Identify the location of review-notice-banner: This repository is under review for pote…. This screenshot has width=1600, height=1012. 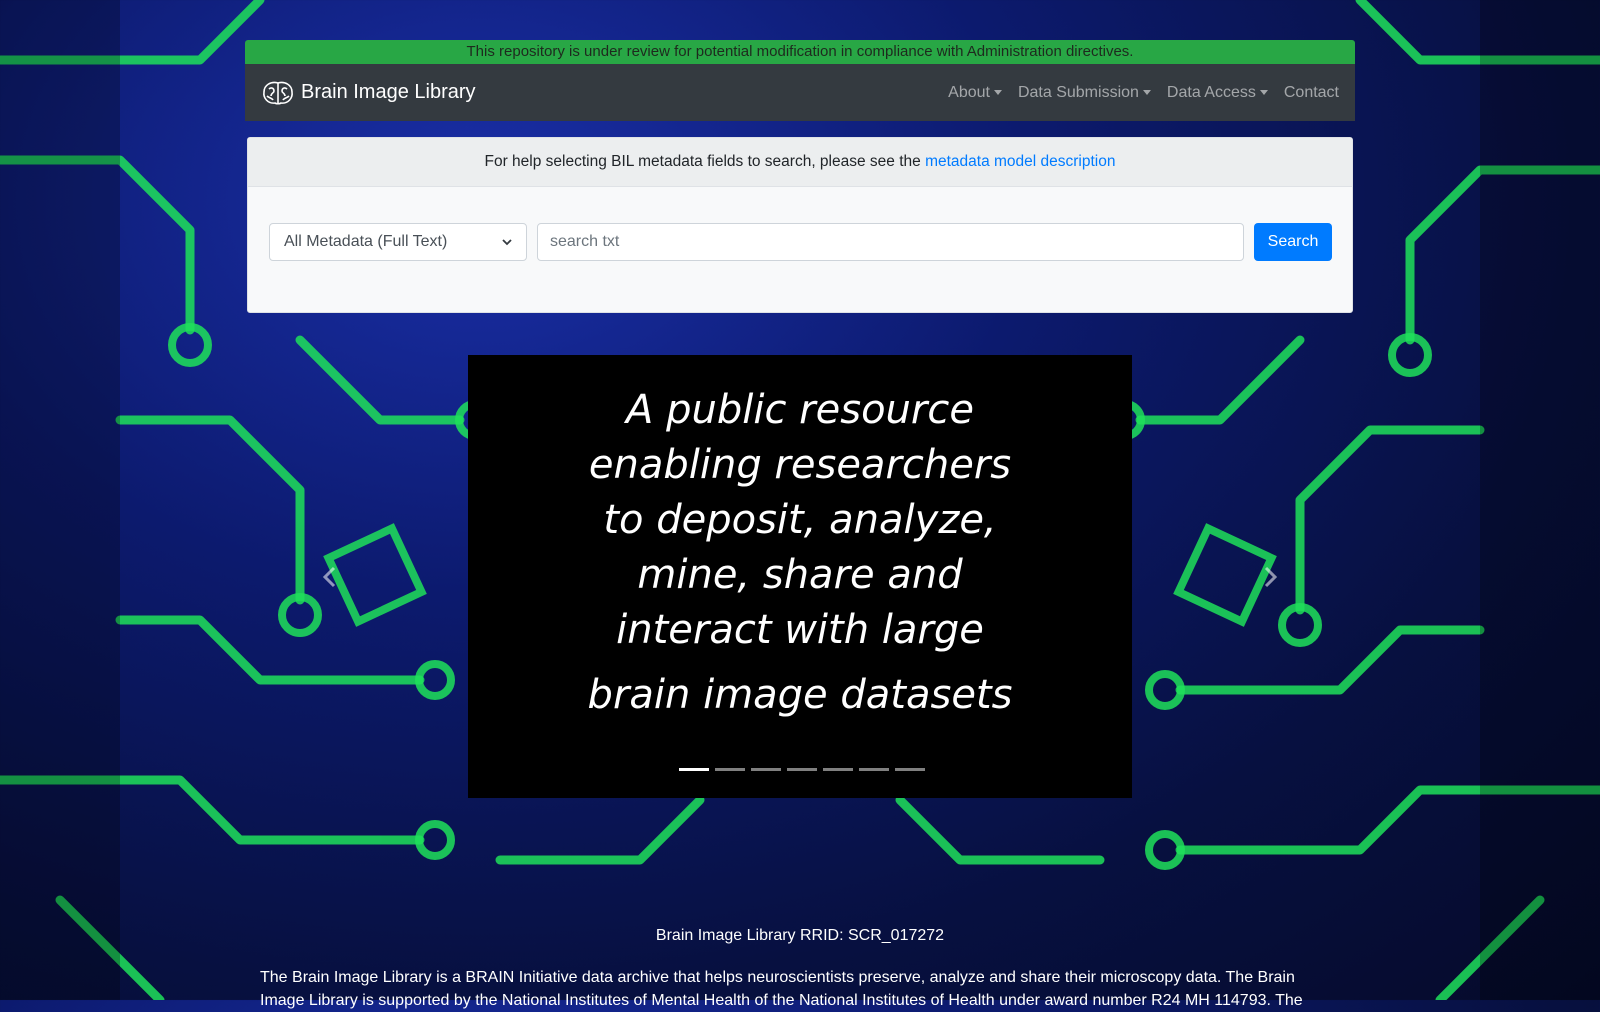
(800, 52).